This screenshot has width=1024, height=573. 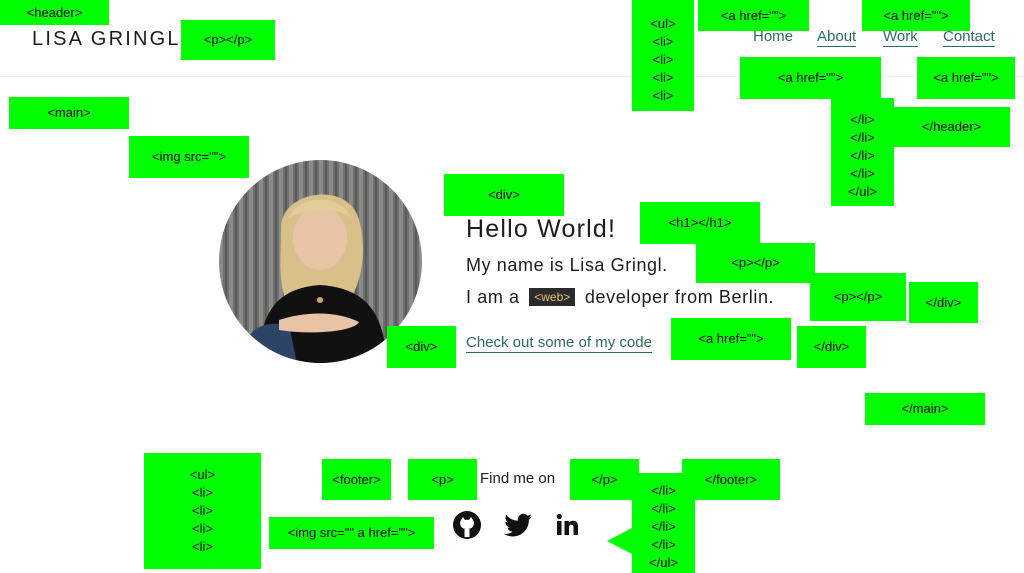 I want to click on annotation-p-close: </p>, so click(x=604, y=479).